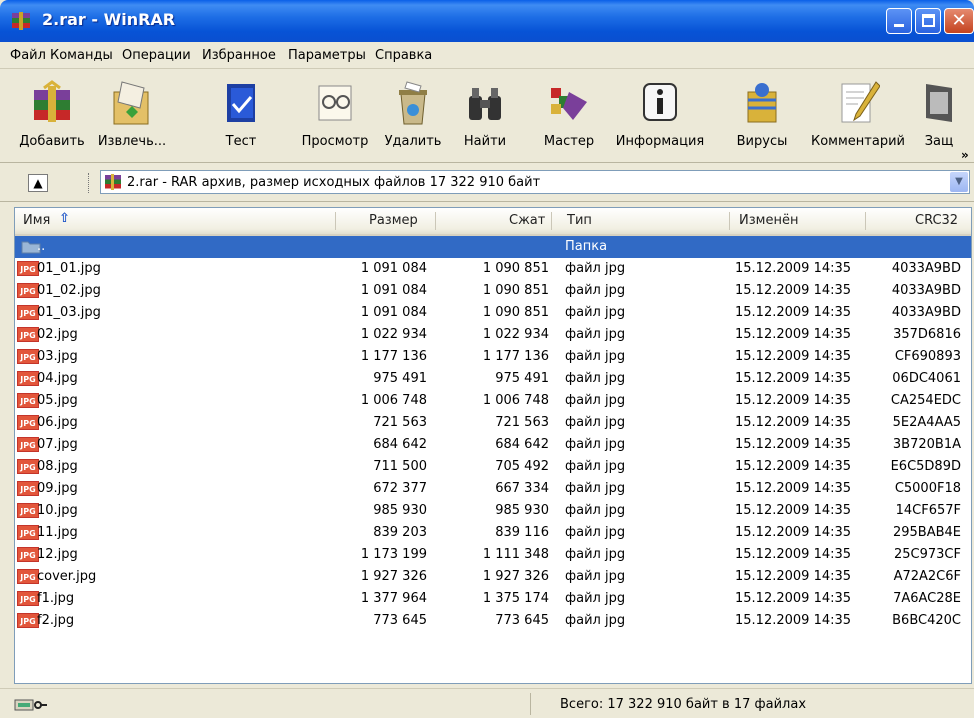 The width and height of the screenshot is (974, 718). What do you see at coordinates (28, 55) in the screenshot?
I see `menu-file: Файл` at bounding box center [28, 55].